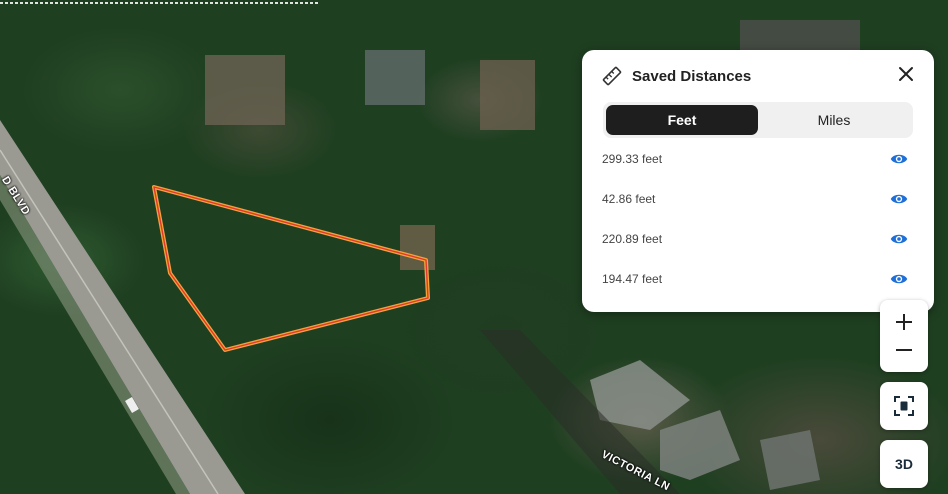 This screenshot has height=494, width=948. I want to click on zoom-control, so click(904, 336).